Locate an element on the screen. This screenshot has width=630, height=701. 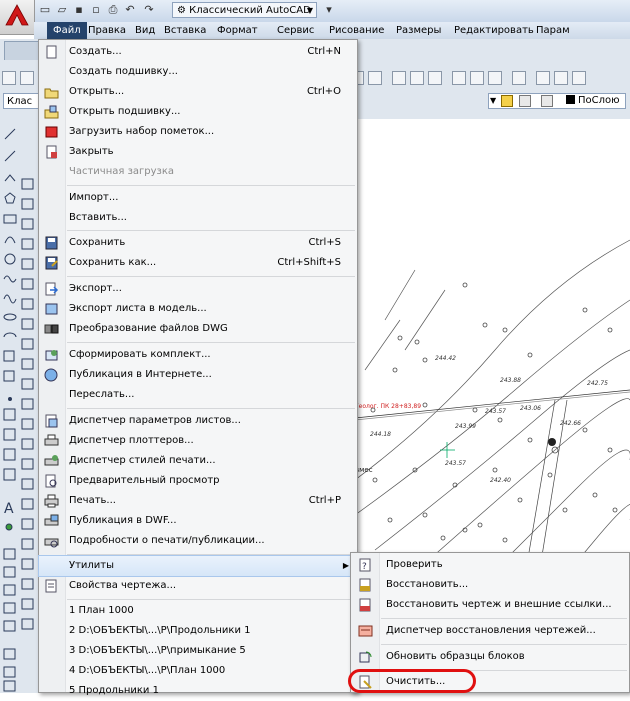
update-blocks-icon is located at coordinates (365, 657).